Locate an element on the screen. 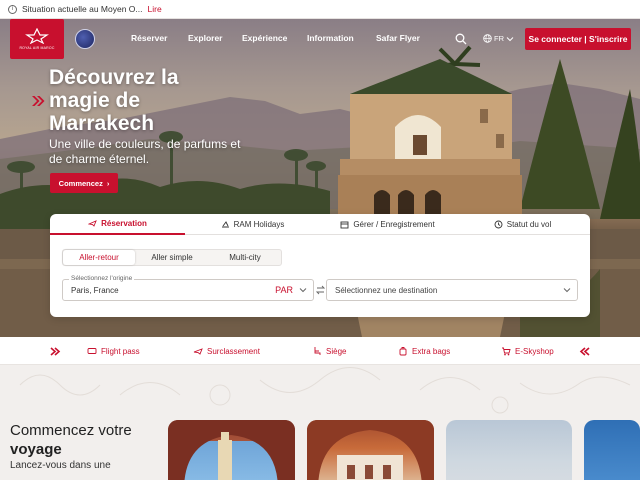 Image resolution: width=640 pixels, height=480 pixels. ram-logo: ROYAL AIR MAROC is located at coordinates (37, 39).